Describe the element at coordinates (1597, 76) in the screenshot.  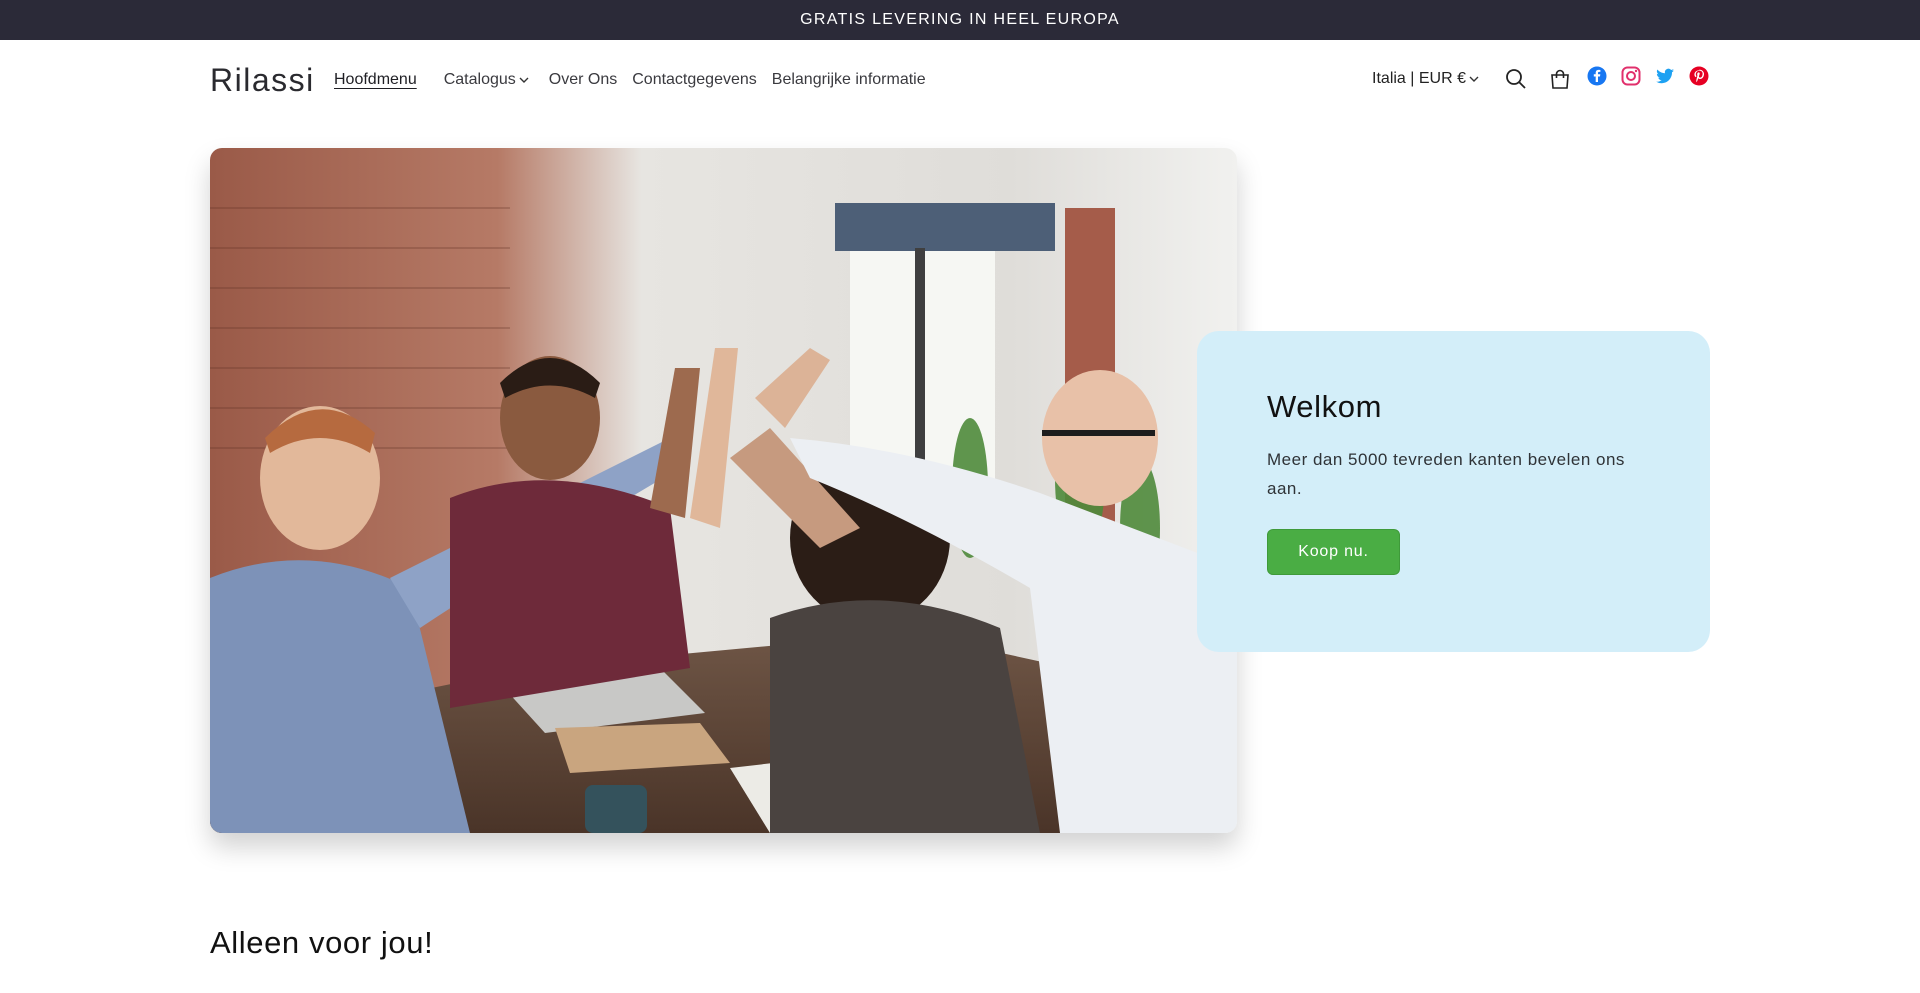
I see `facebook-icon` at that location.